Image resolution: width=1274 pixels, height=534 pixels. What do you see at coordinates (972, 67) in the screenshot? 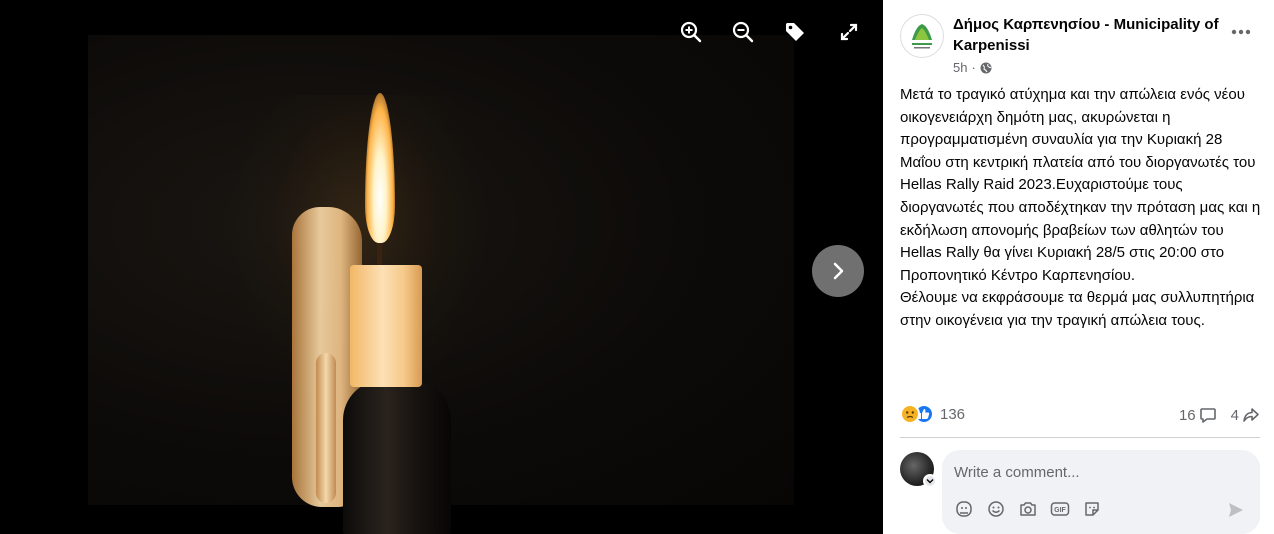
I see `post-meta: 5h ·` at bounding box center [972, 67].